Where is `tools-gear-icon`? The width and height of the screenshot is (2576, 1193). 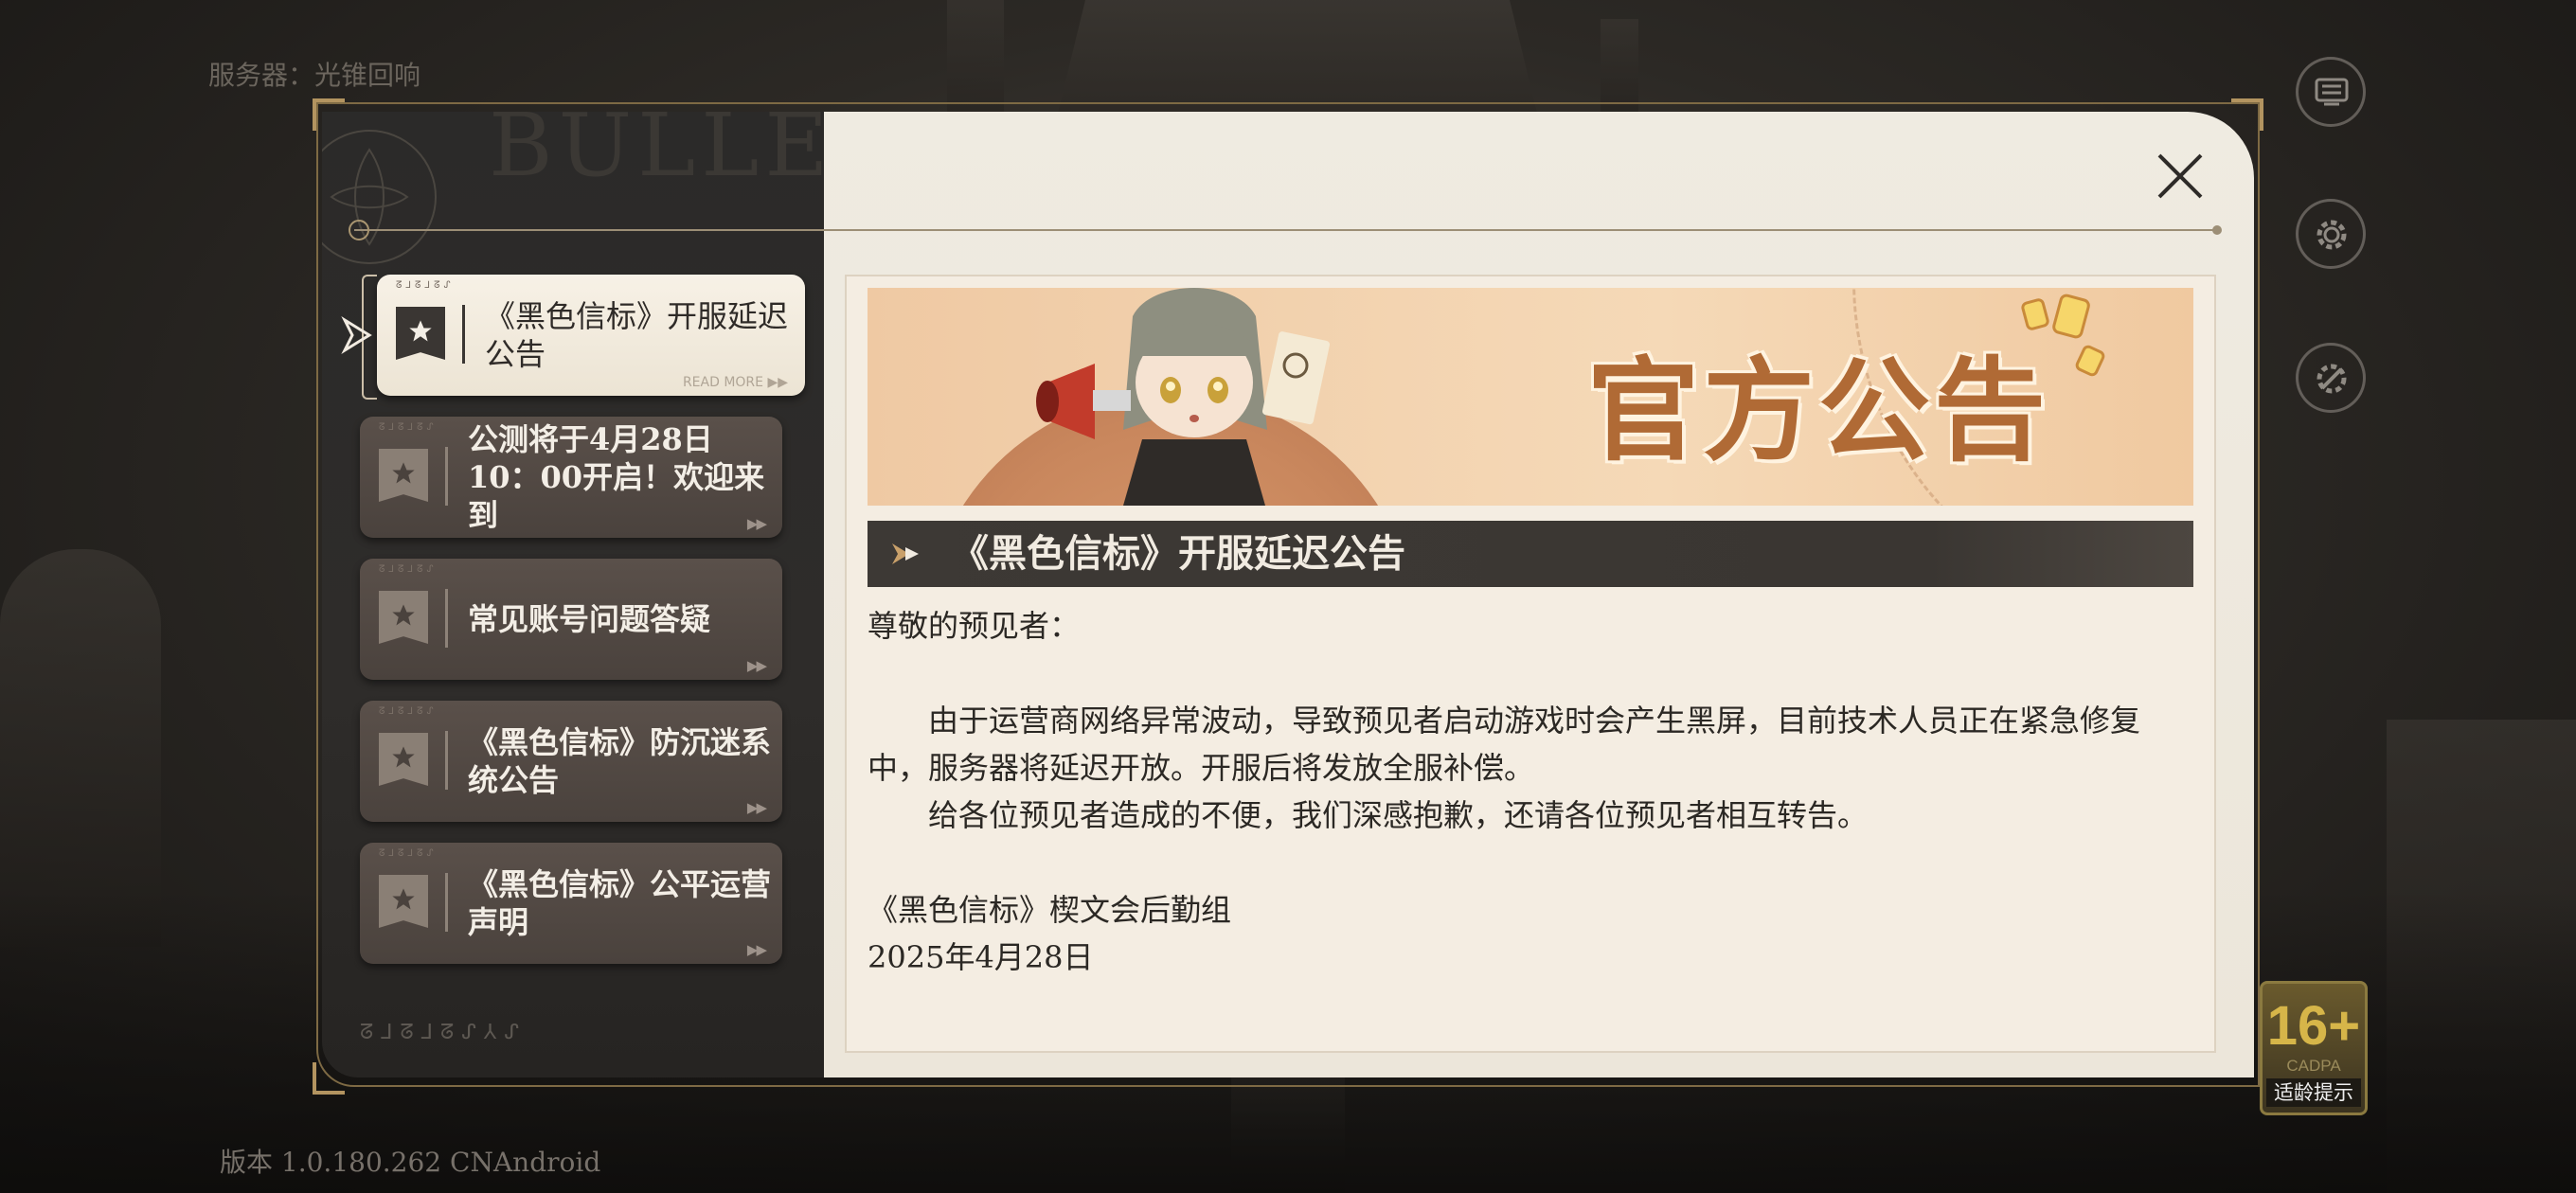
tools-gear-icon is located at coordinates (2332, 379).